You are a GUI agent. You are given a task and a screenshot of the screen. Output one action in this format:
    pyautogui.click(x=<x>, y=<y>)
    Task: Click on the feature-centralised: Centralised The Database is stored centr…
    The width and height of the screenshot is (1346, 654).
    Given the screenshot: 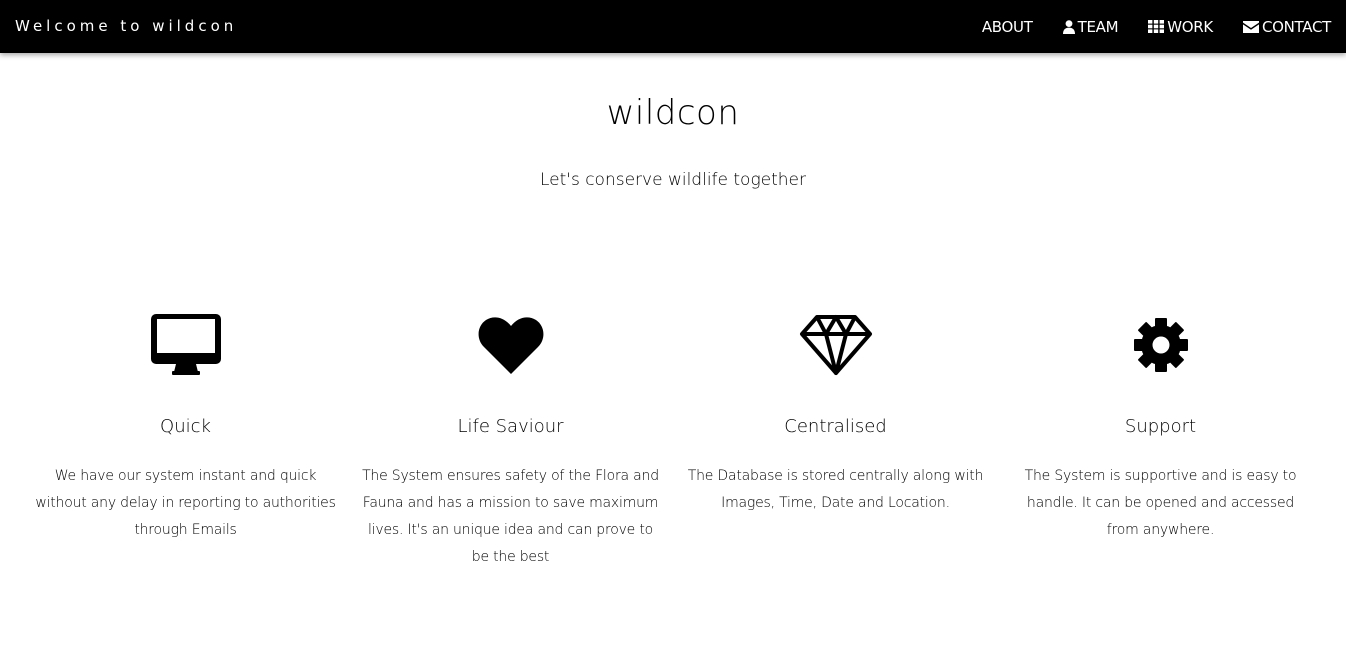 What is the action you would take?
    pyautogui.click(x=835, y=441)
    